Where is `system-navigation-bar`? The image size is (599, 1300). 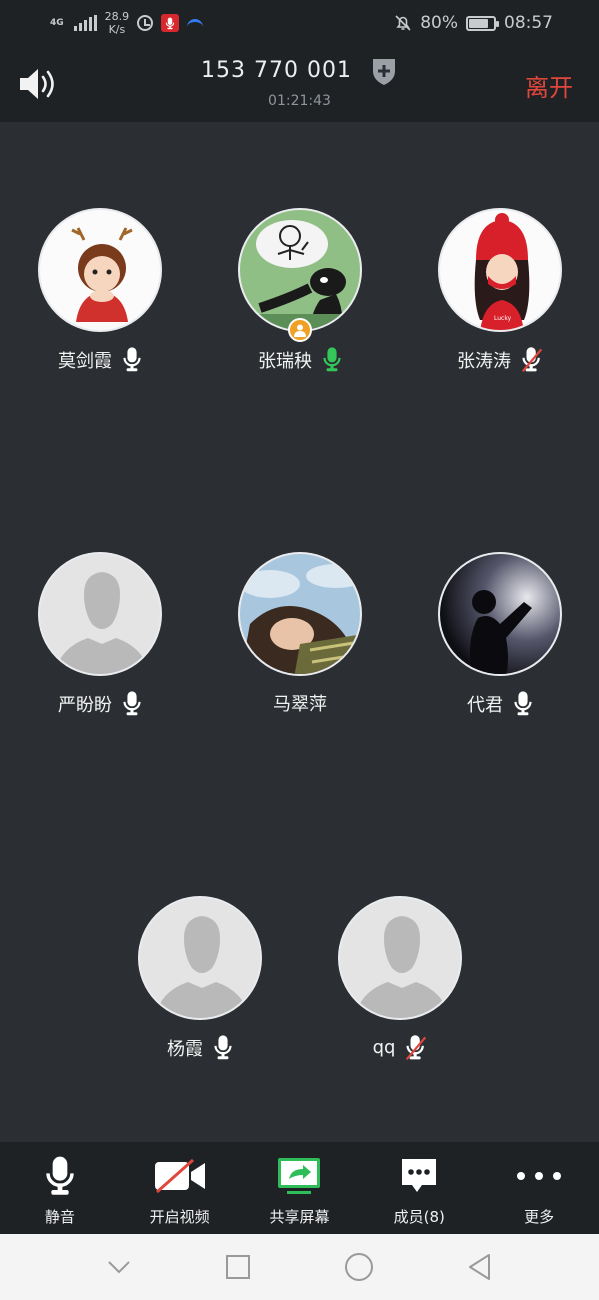
system-navigation-bar is located at coordinates (299, 1267).